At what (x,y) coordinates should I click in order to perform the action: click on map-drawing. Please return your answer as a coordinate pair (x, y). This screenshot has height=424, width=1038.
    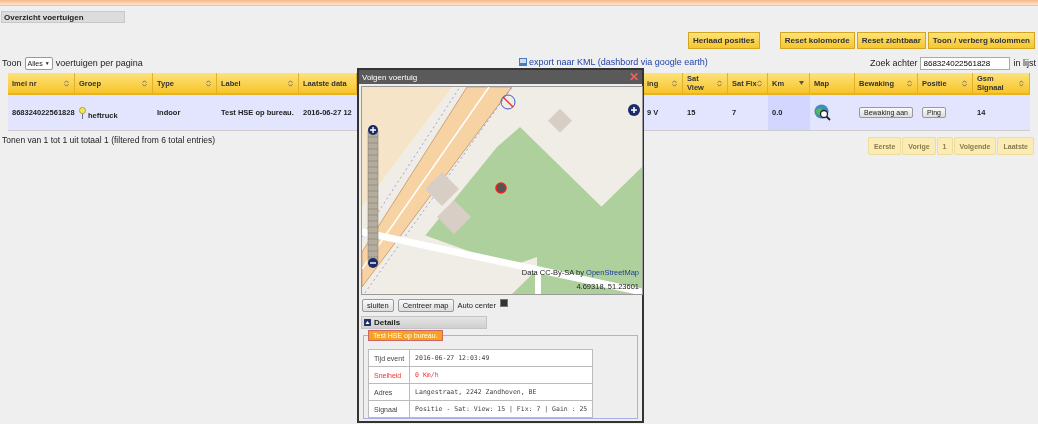
    Looking at the image, I should click on (502, 190).